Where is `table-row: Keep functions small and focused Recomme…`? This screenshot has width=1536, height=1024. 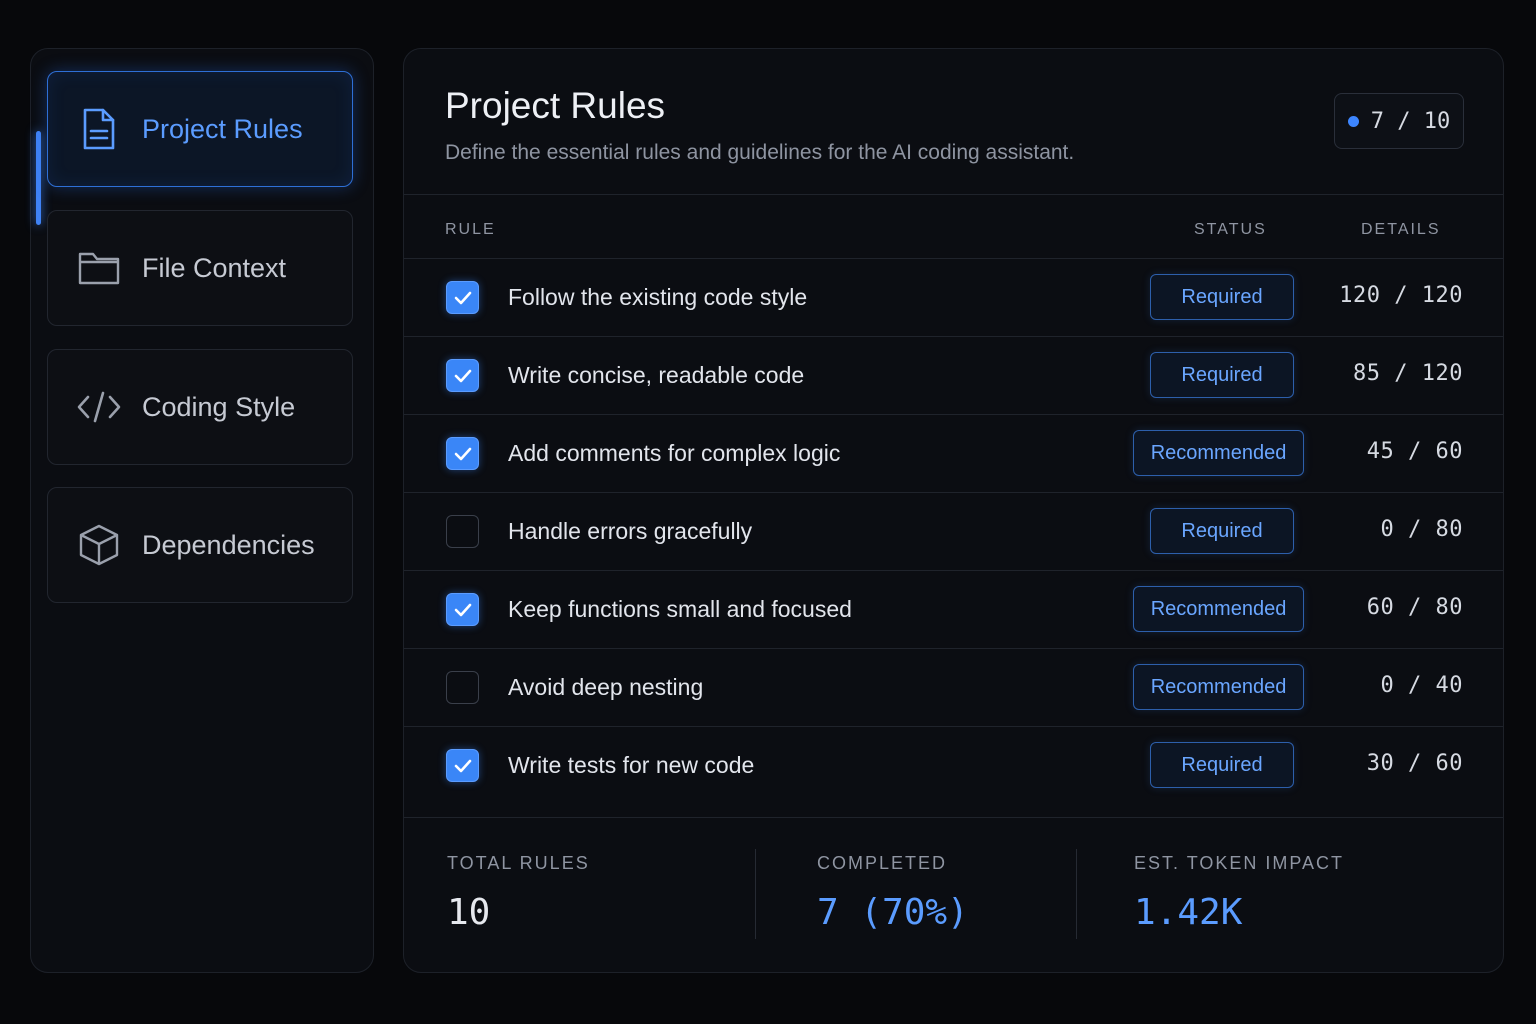 table-row: Keep functions small and focused Recomme… is located at coordinates (953, 609).